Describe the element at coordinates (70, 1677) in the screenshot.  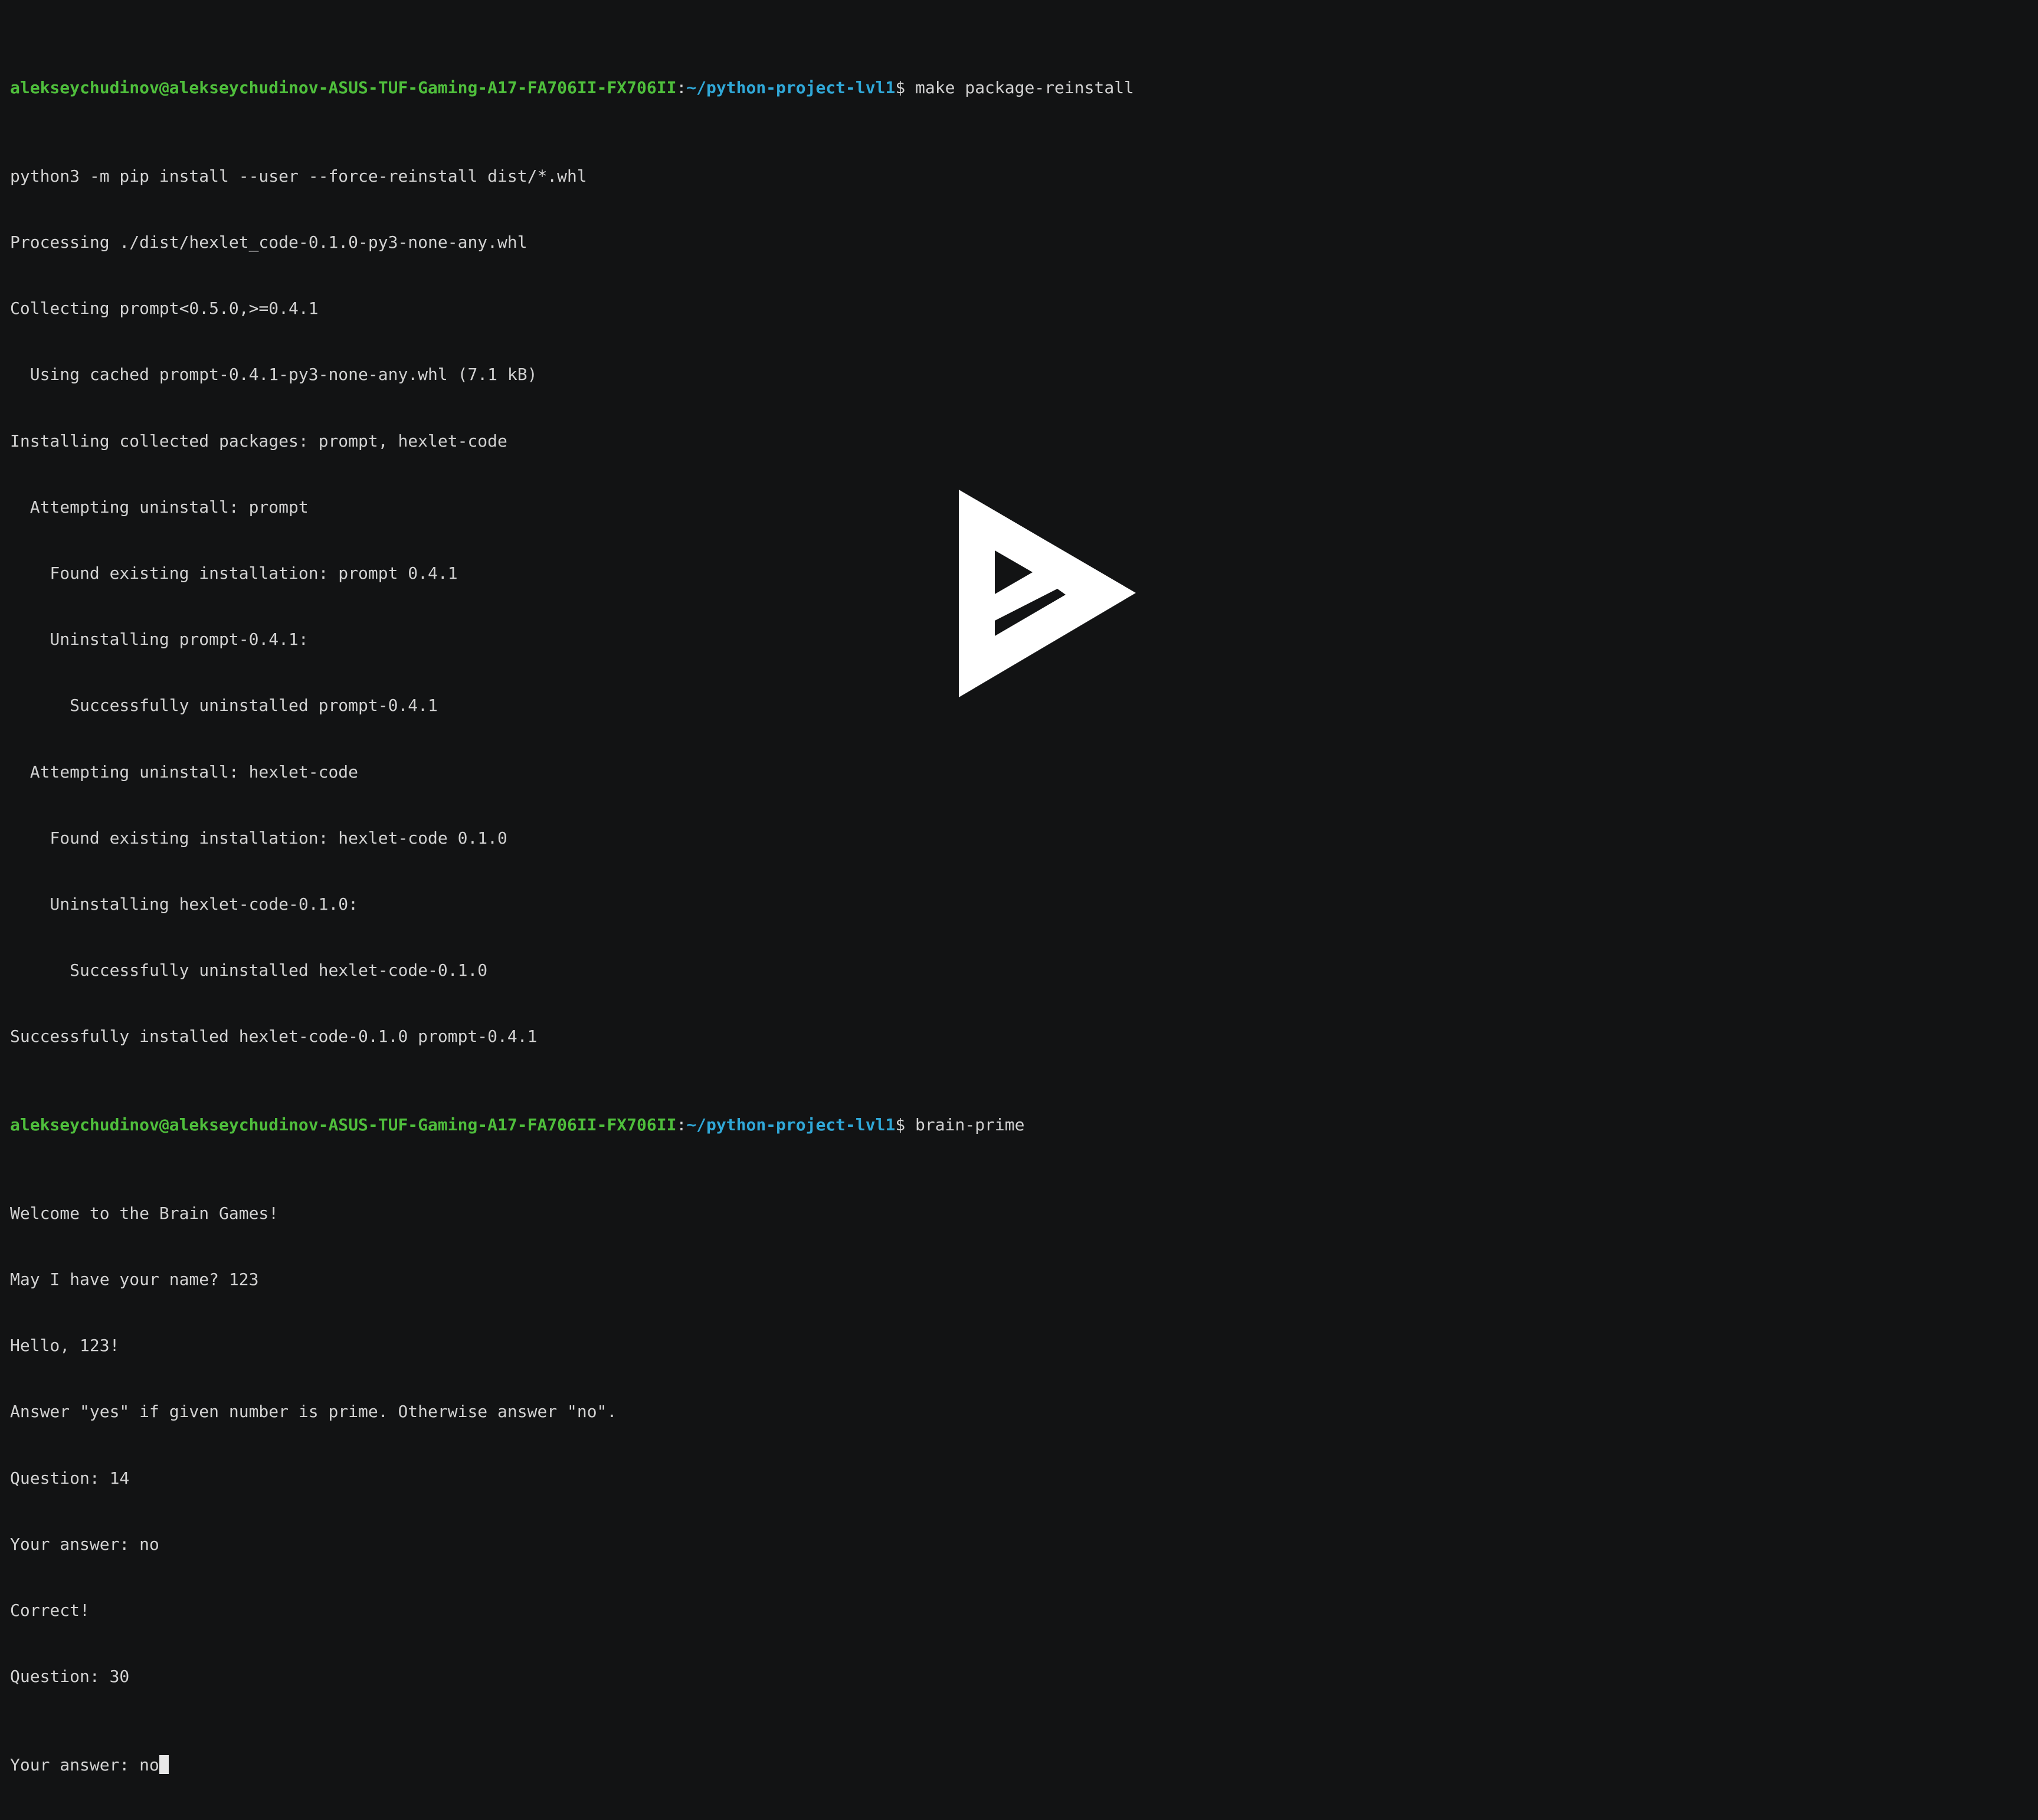
I see `output-line: Question: 30` at that location.